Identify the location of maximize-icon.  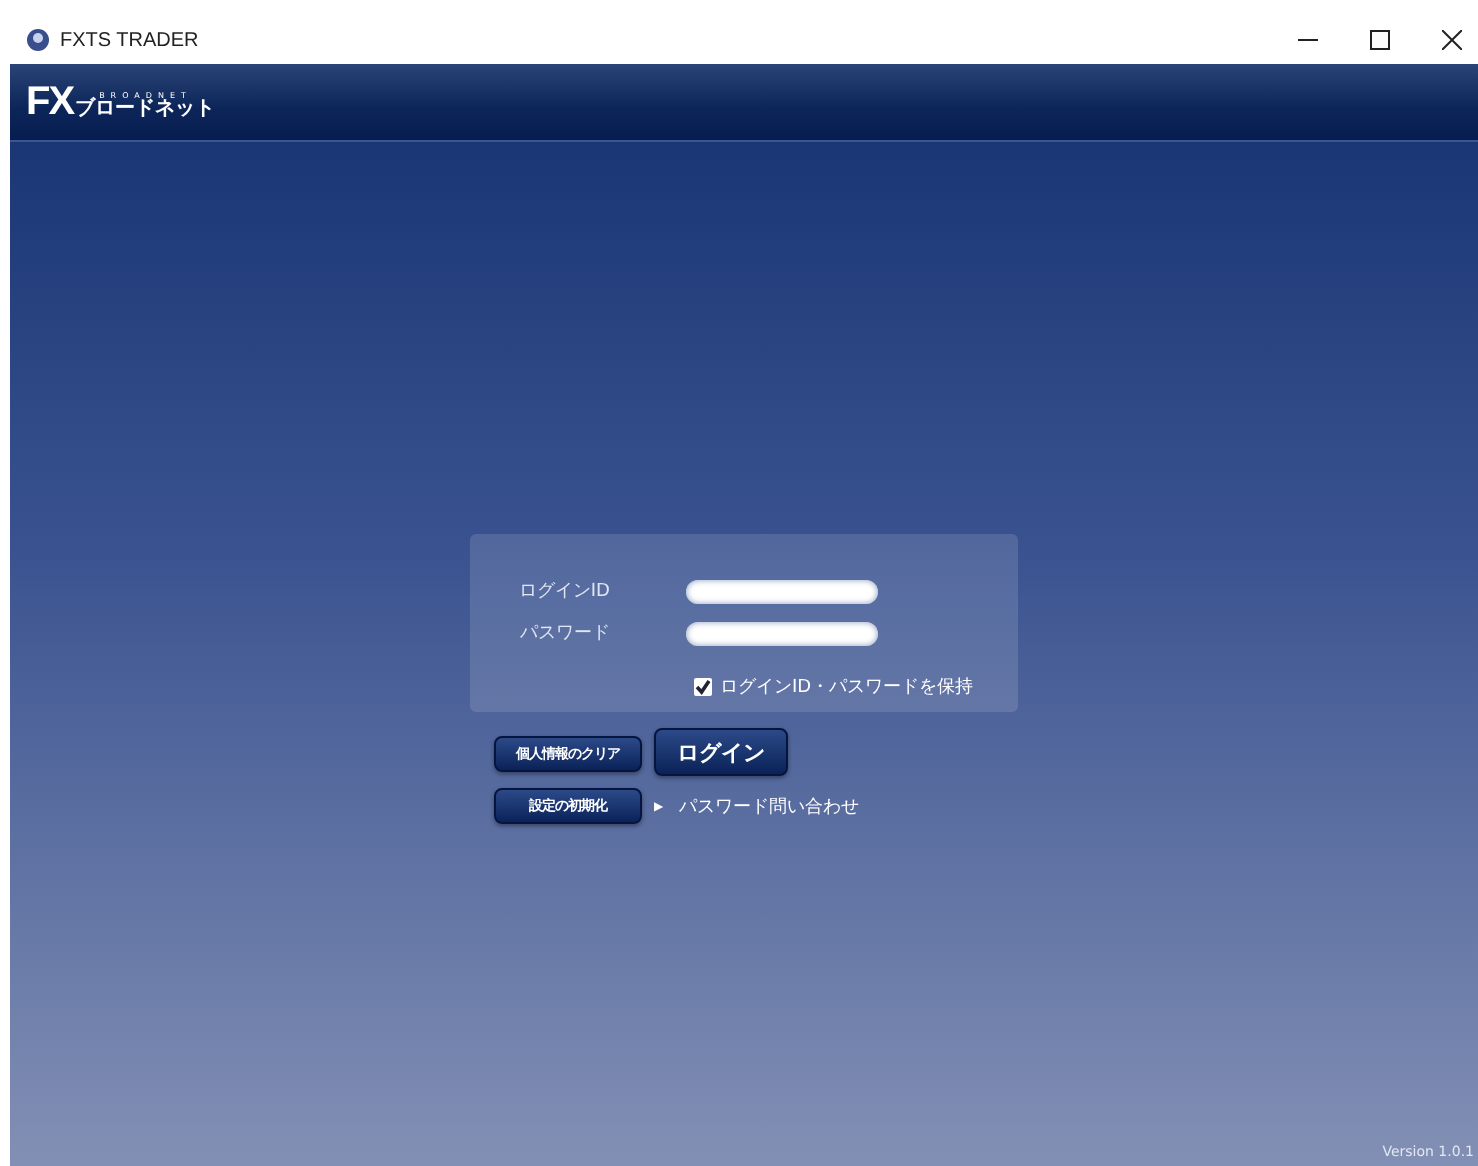
(1380, 40).